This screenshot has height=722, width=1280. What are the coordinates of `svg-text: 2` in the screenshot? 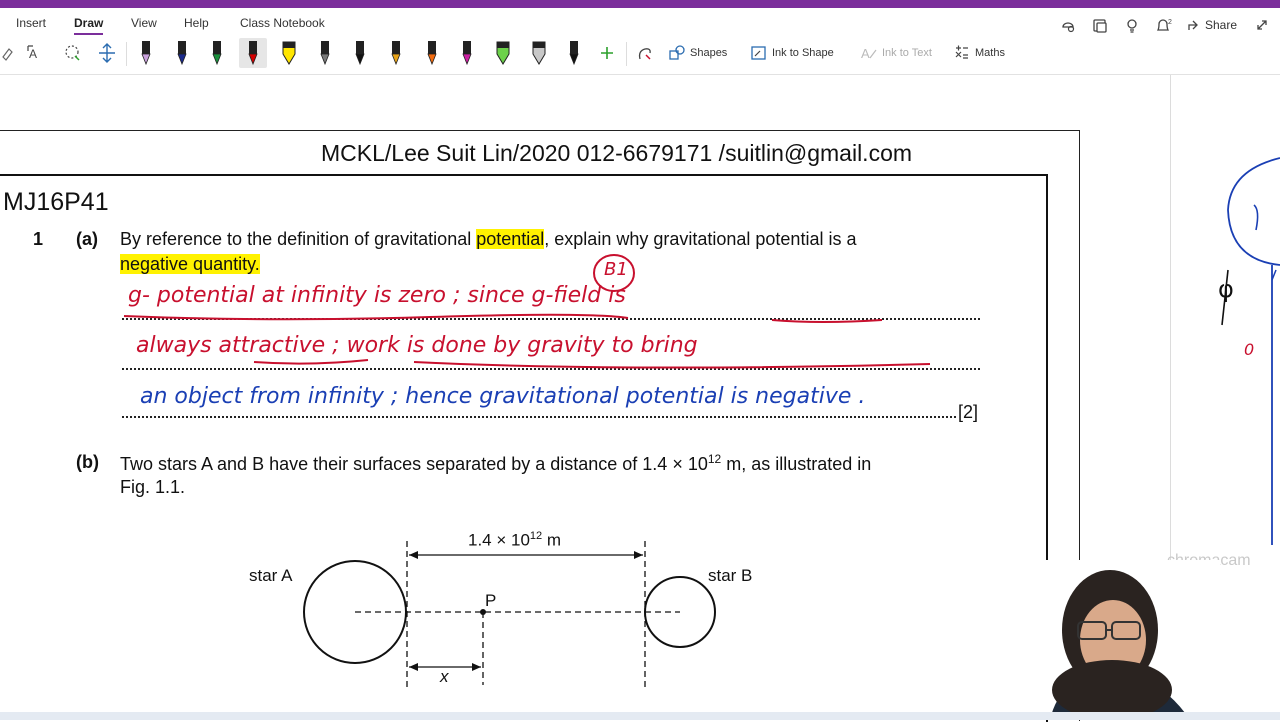 It's located at (1170, 22).